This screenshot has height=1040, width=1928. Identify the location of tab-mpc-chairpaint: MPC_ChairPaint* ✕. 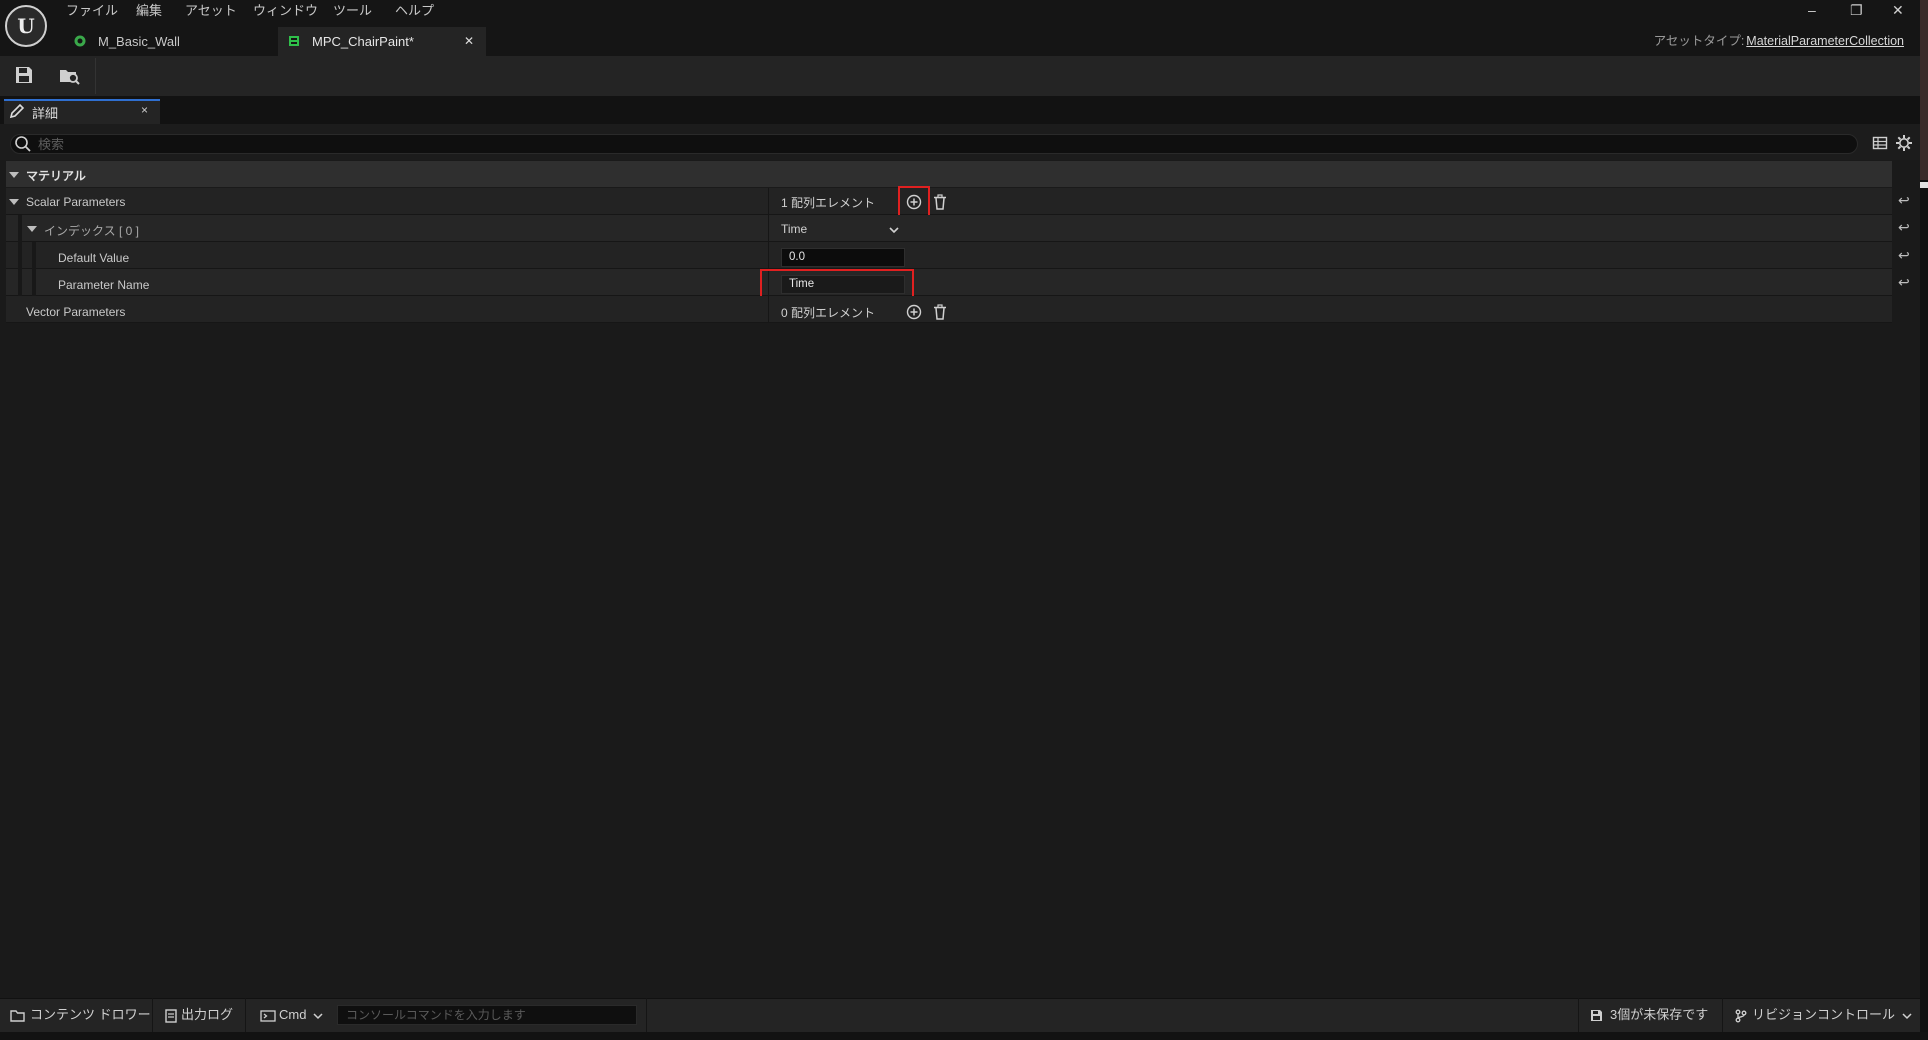
(382, 41).